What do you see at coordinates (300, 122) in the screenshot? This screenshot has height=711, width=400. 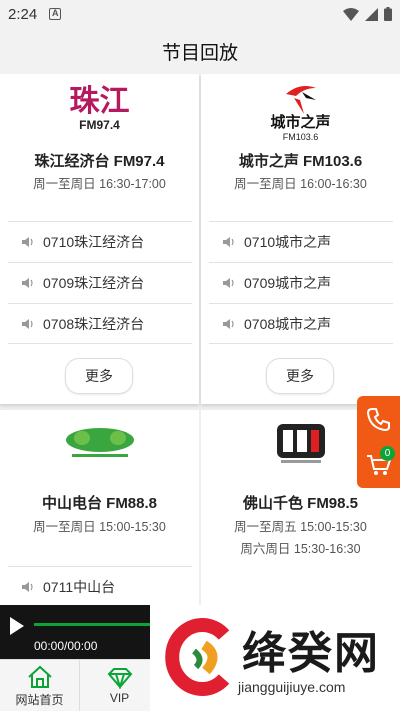 I see `station-logo-text: 城市之声` at bounding box center [300, 122].